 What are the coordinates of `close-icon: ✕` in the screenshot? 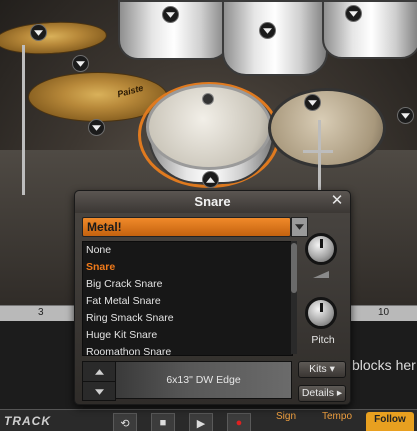 It's located at (337, 200).